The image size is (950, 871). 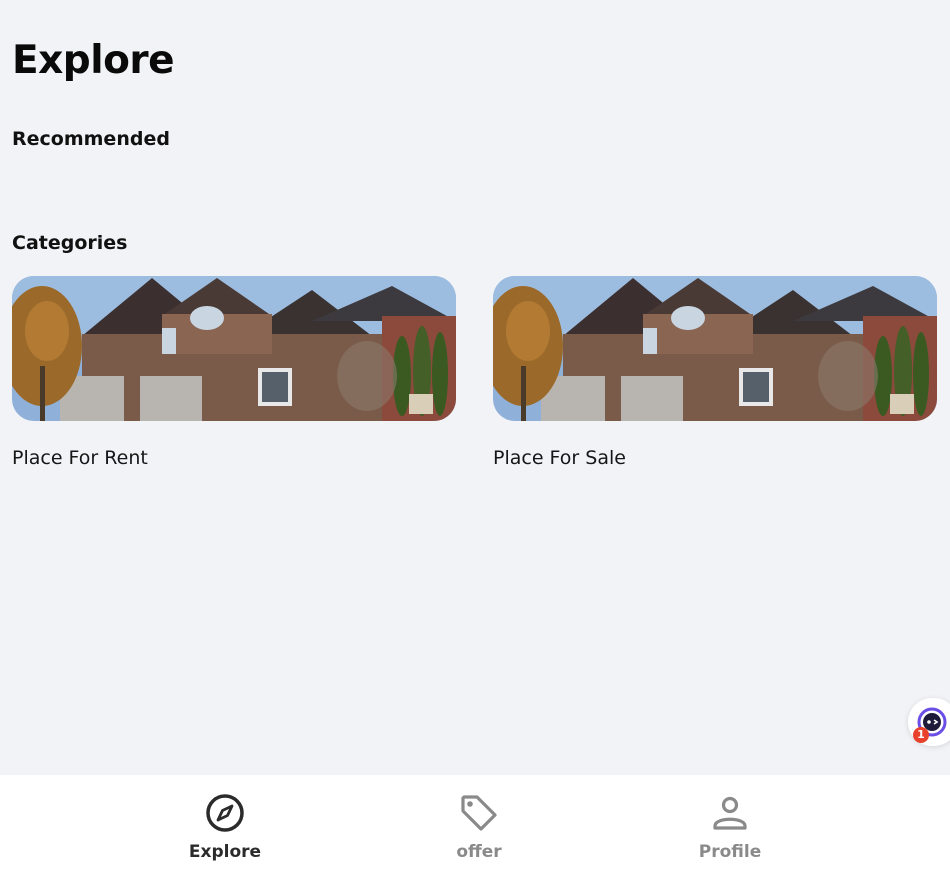 I want to click on page-title: Explore, so click(x=93, y=60).